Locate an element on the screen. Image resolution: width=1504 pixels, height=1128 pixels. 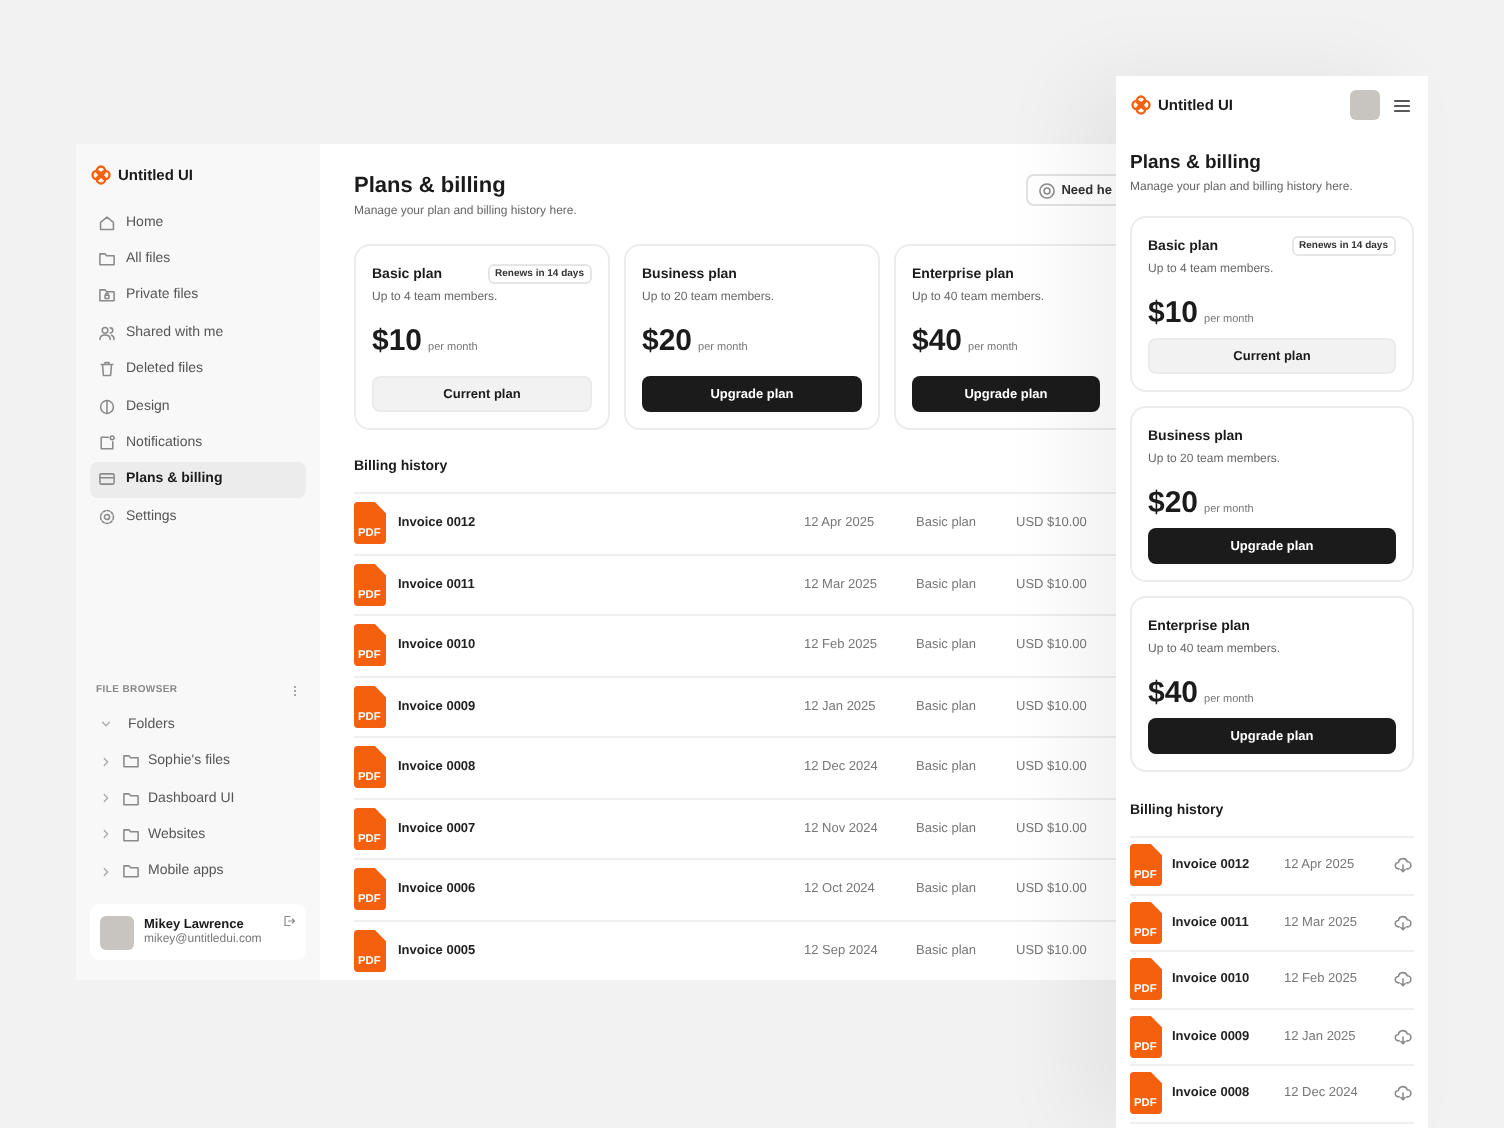
menu-icon is located at coordinates (1402, 105).